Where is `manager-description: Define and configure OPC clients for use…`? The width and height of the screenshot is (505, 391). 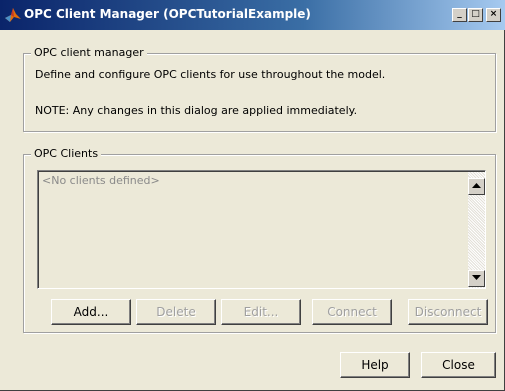
manager-description: Define and configure OPC clients for use… is located at coordinates (210, 74).